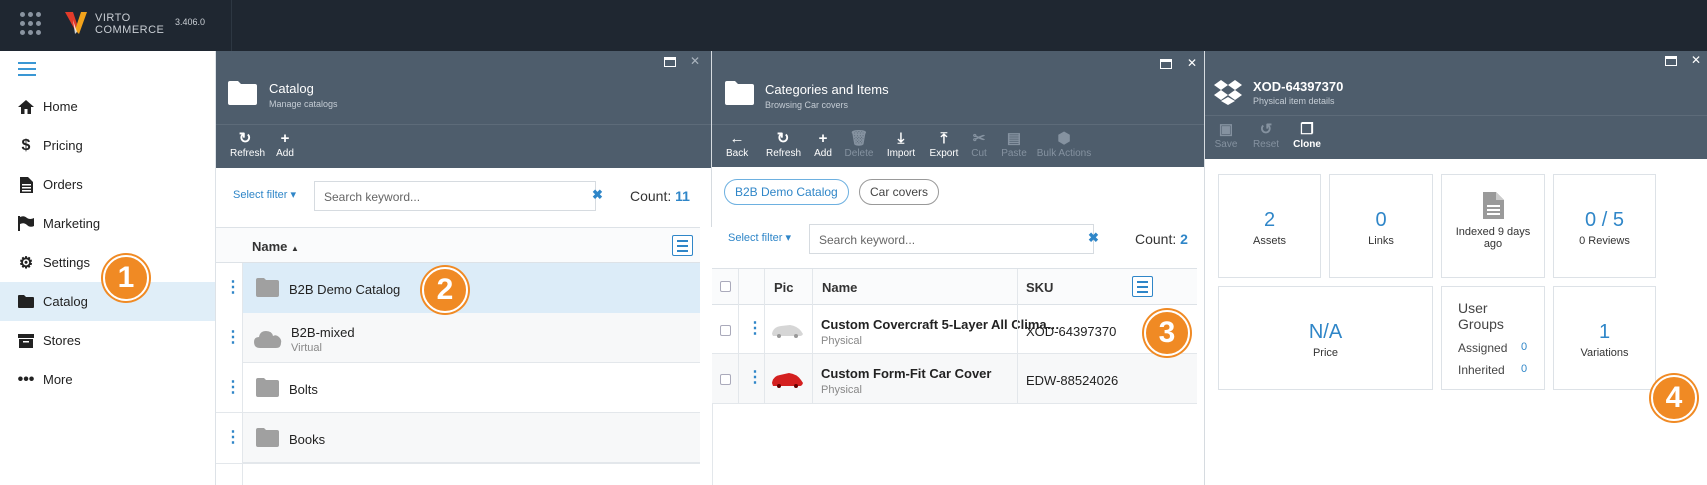 The height and width of the screenshot is (485, 1707). Describe the element at coordinates (72, 223) in the screenshot. I see `sidebar-item-label: Marketing` at that location.